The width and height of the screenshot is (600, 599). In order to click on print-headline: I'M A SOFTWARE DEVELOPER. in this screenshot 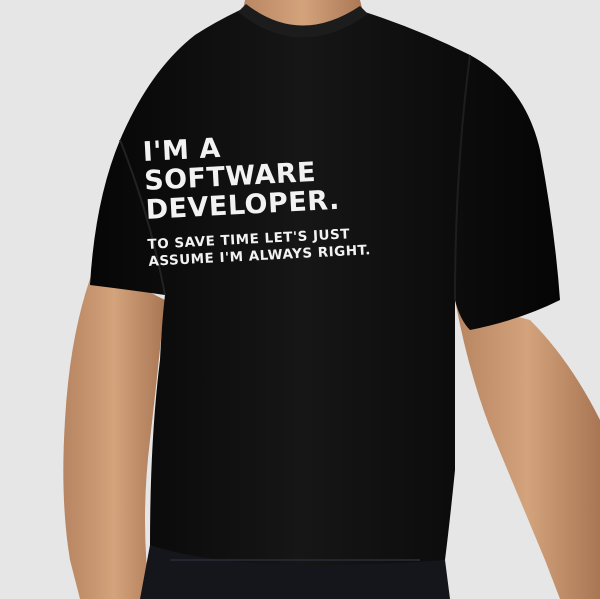, I will do `click(241, 179)`.